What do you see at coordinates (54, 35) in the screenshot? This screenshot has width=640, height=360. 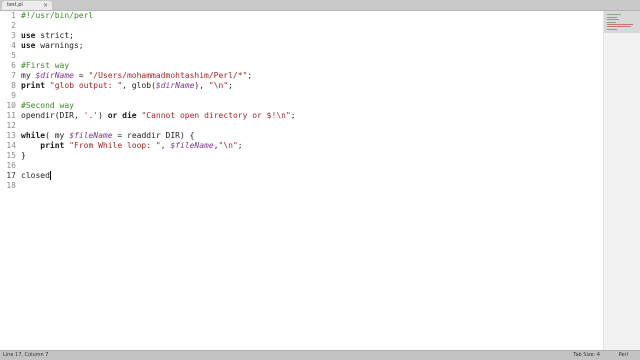 I see `code-token: strict;` at bounding box center [54, 35].